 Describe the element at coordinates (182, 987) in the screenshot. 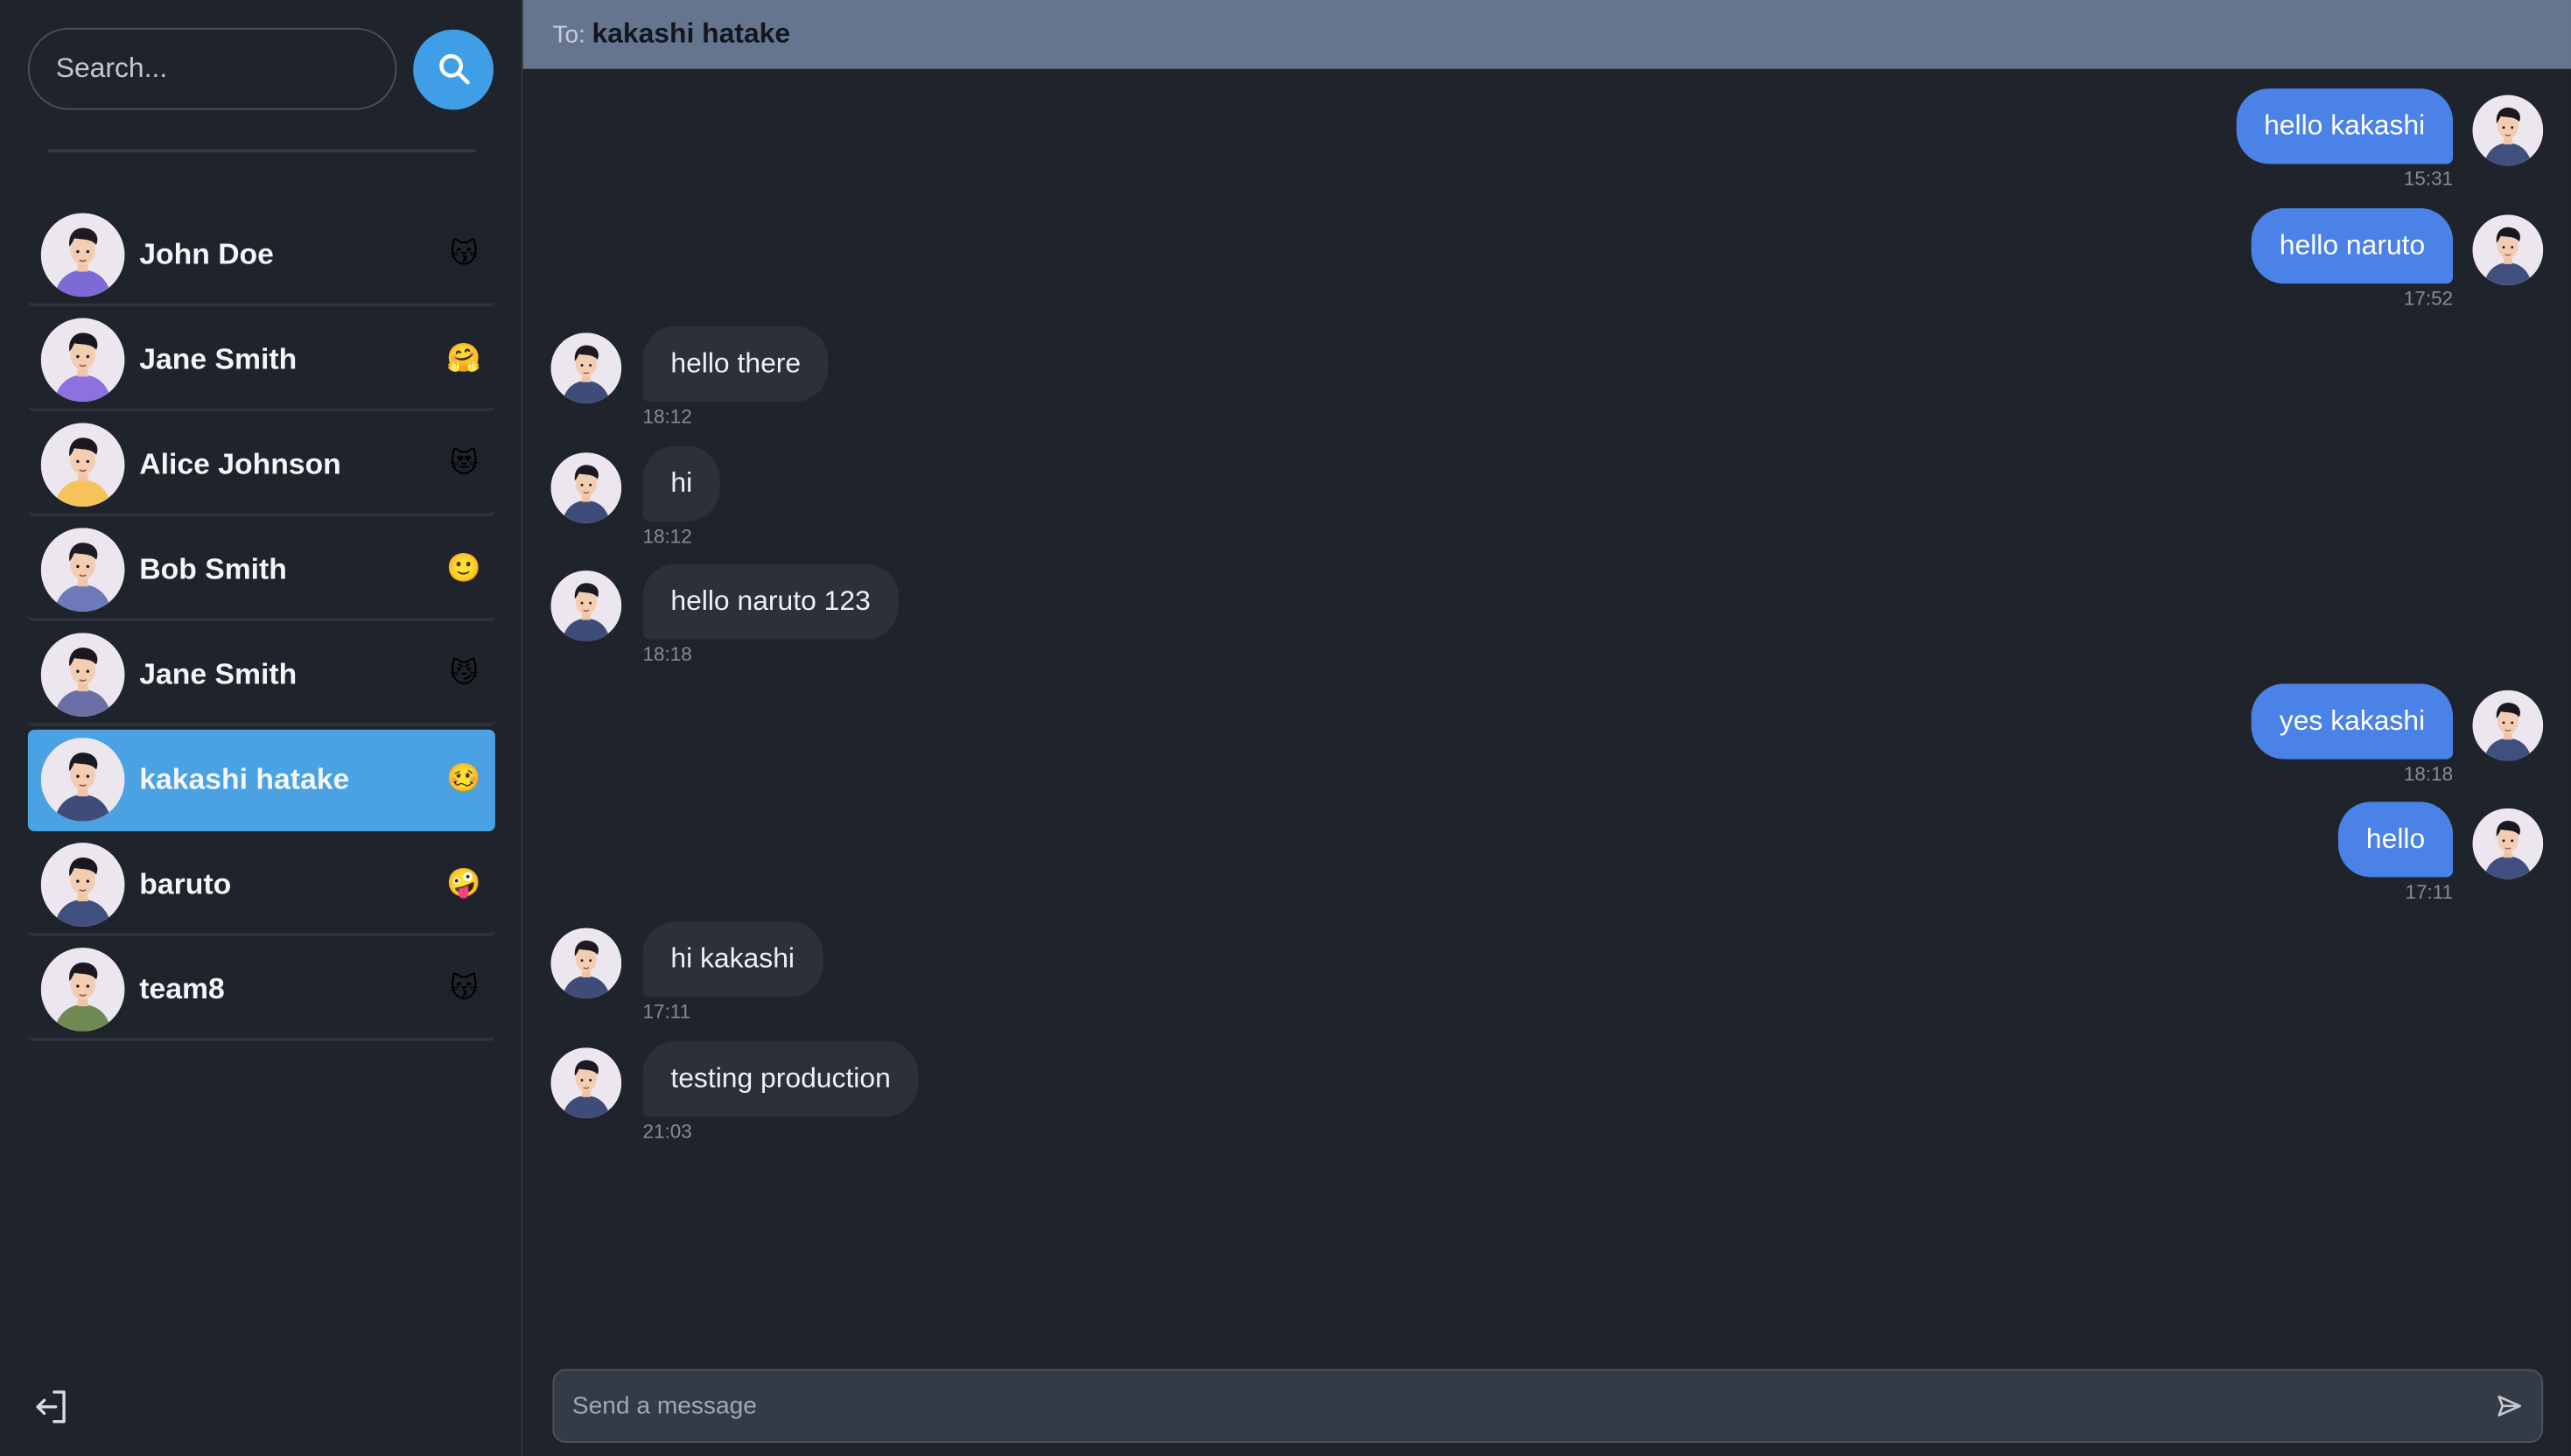

I see `contact-name: team8` at that location.